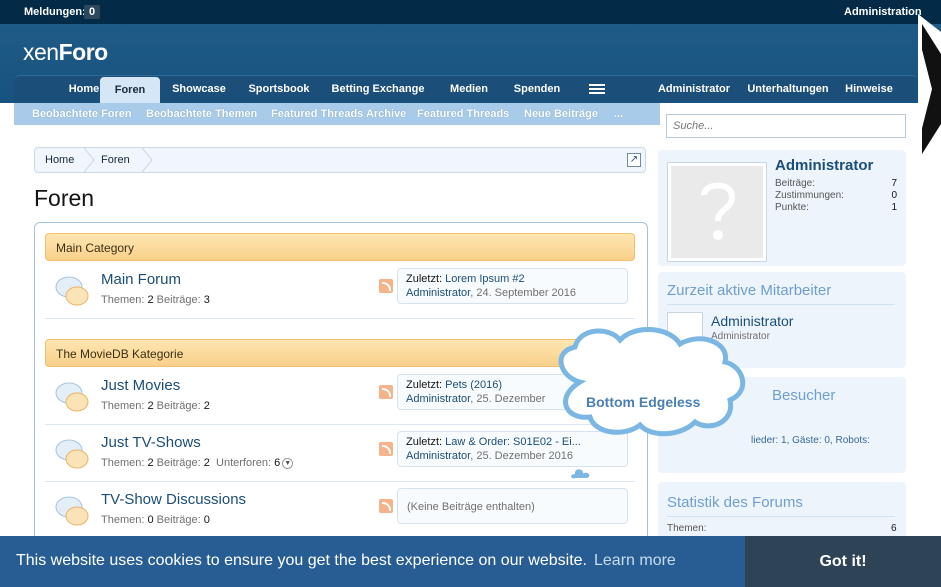  Describe the element at coordinates (243, 463) in the screenshot. I see `unterforen-label: Unterforen:` at that location.